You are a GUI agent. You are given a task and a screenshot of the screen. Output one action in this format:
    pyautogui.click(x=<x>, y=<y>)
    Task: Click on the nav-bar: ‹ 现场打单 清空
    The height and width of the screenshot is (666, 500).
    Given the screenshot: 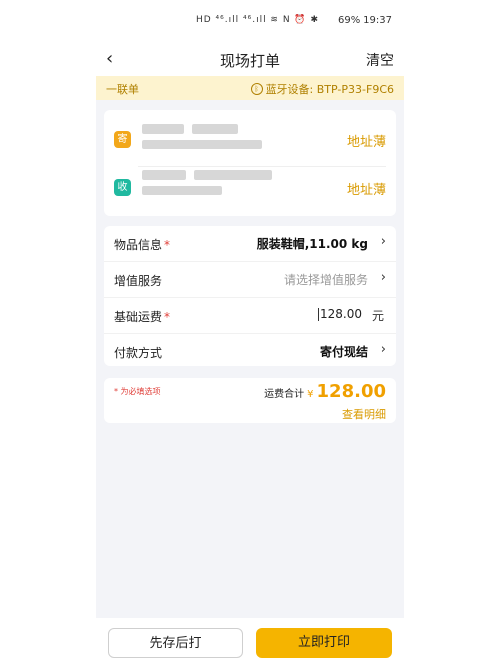 What is the action you would take?
    pyautogui.click(x=250, y=59)
    